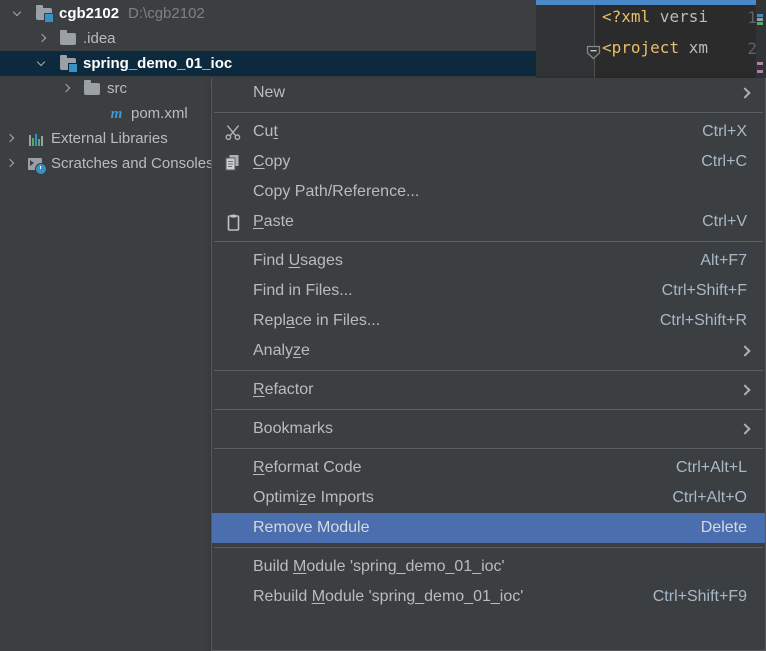  I want to click on menu-item-refactor: Refactor, so click(488, 390).